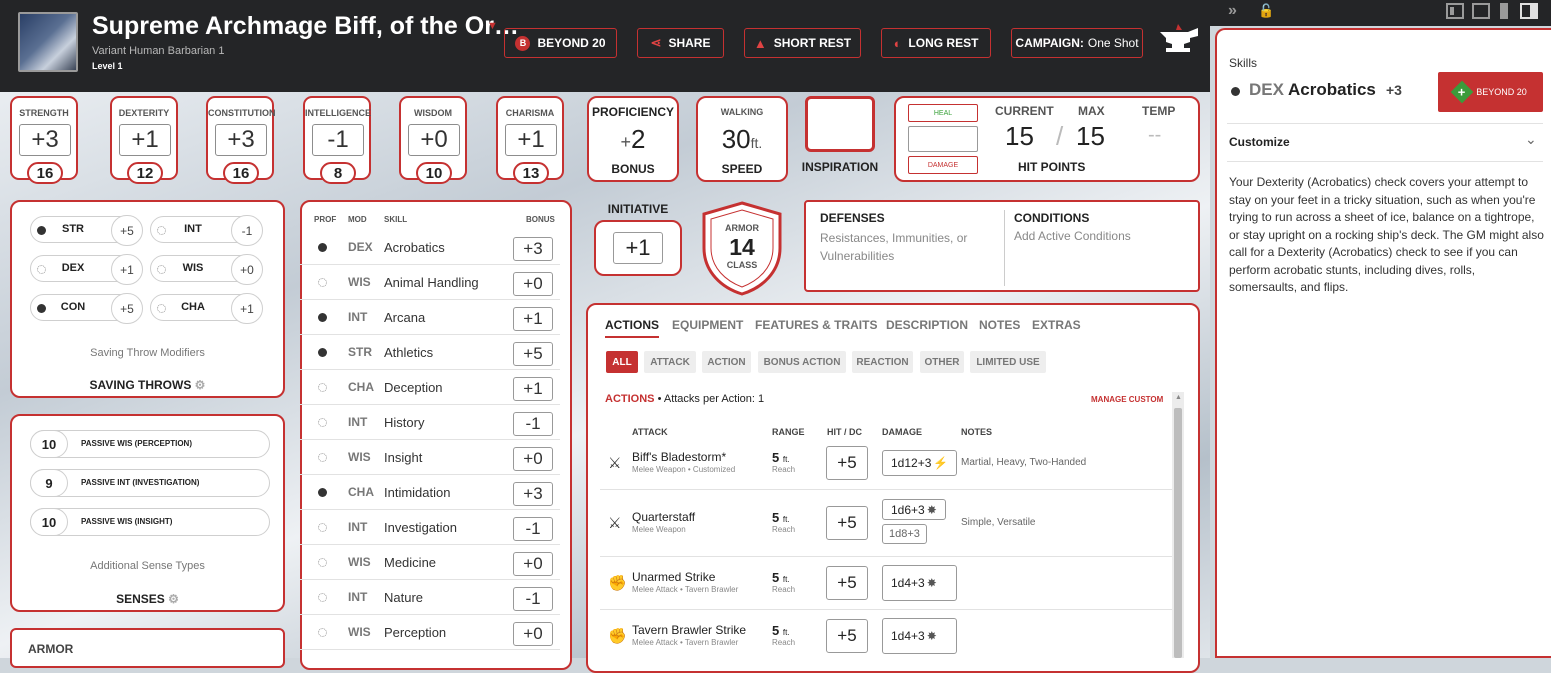  What do you see at coordinates (206, 269) in the screenshot?
I see `saving-throw-wis: WIS +0` at bounding box center [206, 269].